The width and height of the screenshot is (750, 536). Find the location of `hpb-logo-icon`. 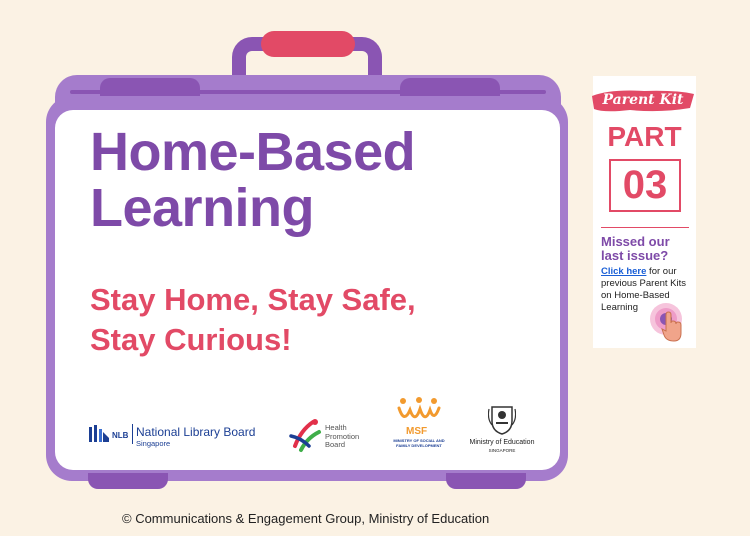

hpb-logo-icon is located at coordinates (305, 435).